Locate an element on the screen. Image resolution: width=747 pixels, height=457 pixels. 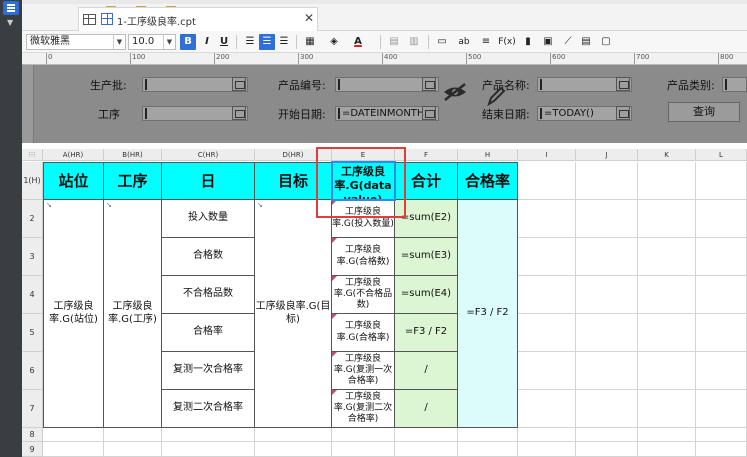
fill-color-icon: ◈ is located at coordinates (334, 42).